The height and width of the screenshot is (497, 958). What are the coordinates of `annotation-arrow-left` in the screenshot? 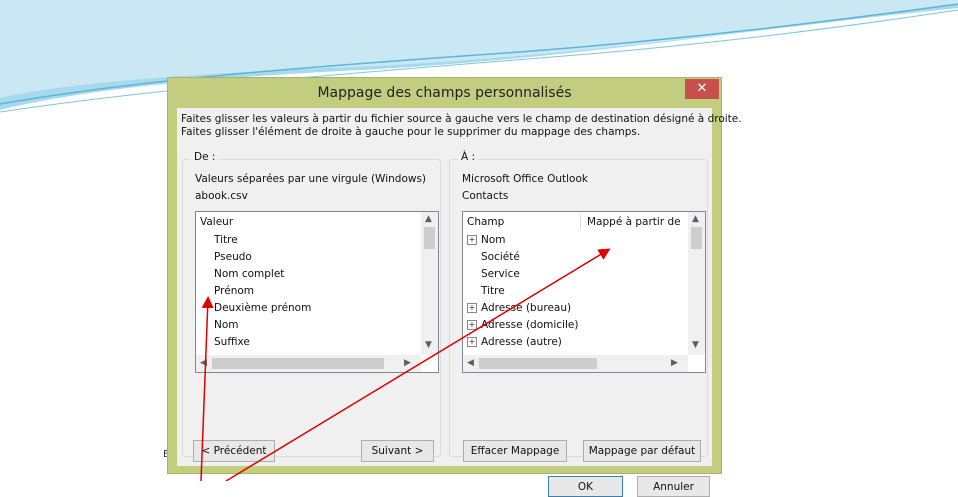 It's located at (207, 388).